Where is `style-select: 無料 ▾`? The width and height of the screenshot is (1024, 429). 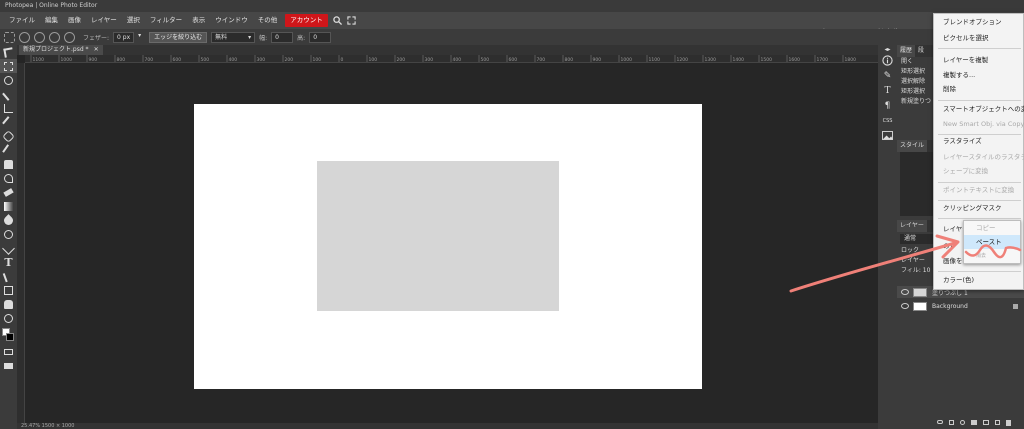
style-select: 無料 ▾ is located at coordinates (233, 37).